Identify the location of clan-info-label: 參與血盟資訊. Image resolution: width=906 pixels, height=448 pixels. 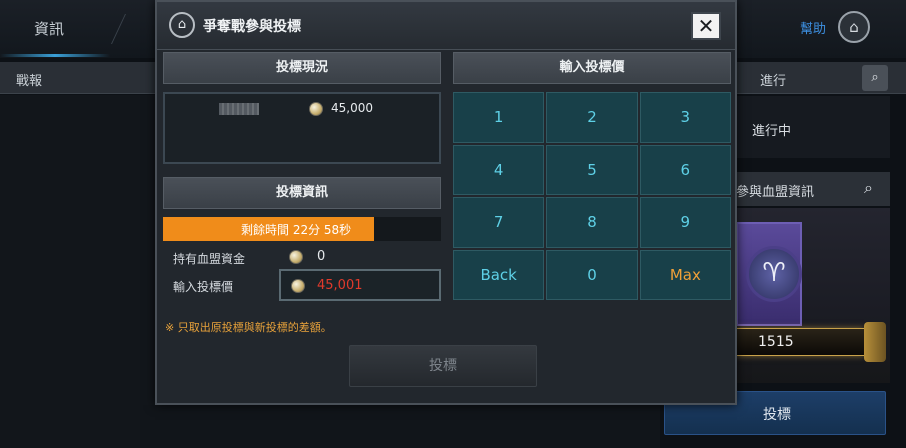
(775, 192).